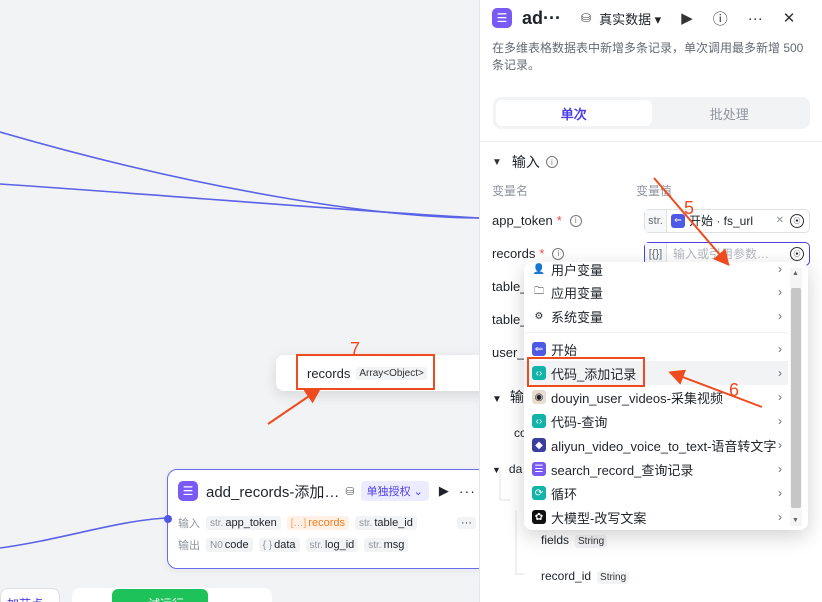 The image size is (822, 602). I want to click on help-icon: ⓘ, so click(720, 18).